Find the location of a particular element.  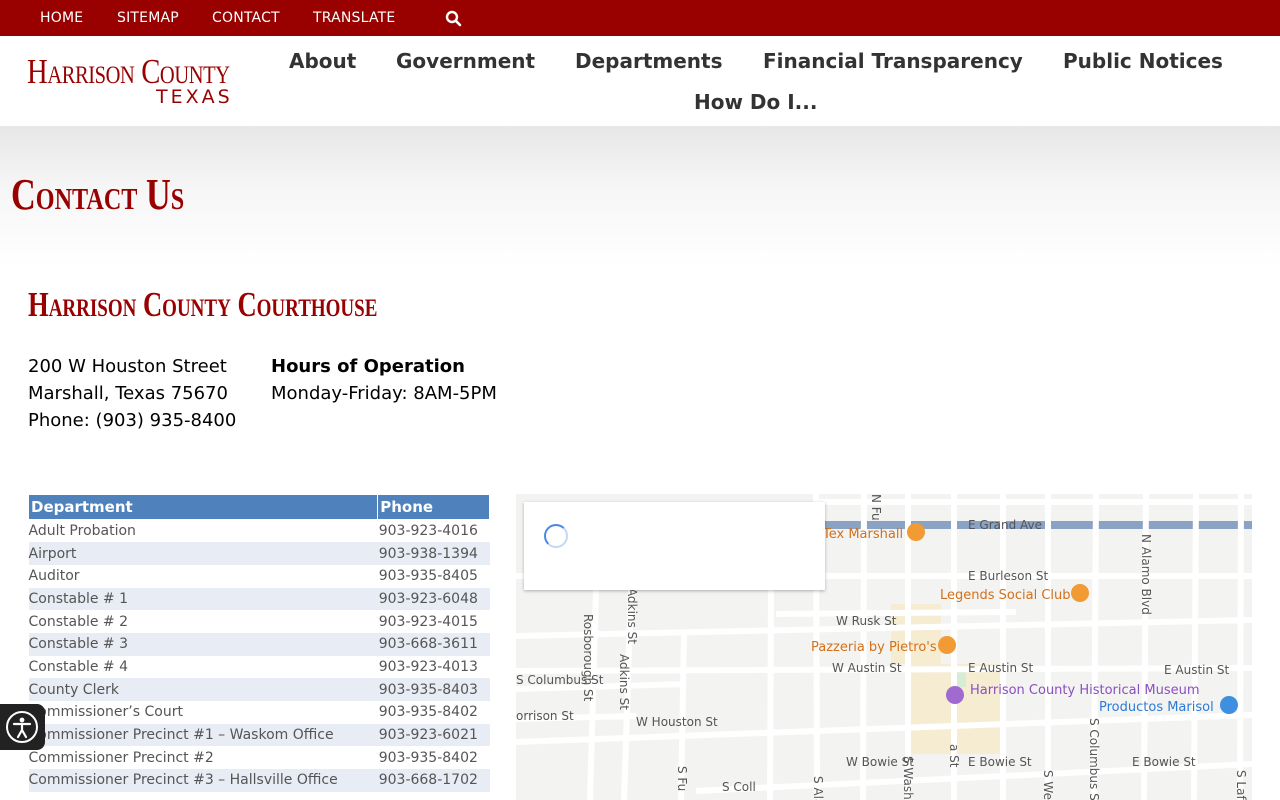

place-label: Productos Marisol is located at coordinates (1156, 707).